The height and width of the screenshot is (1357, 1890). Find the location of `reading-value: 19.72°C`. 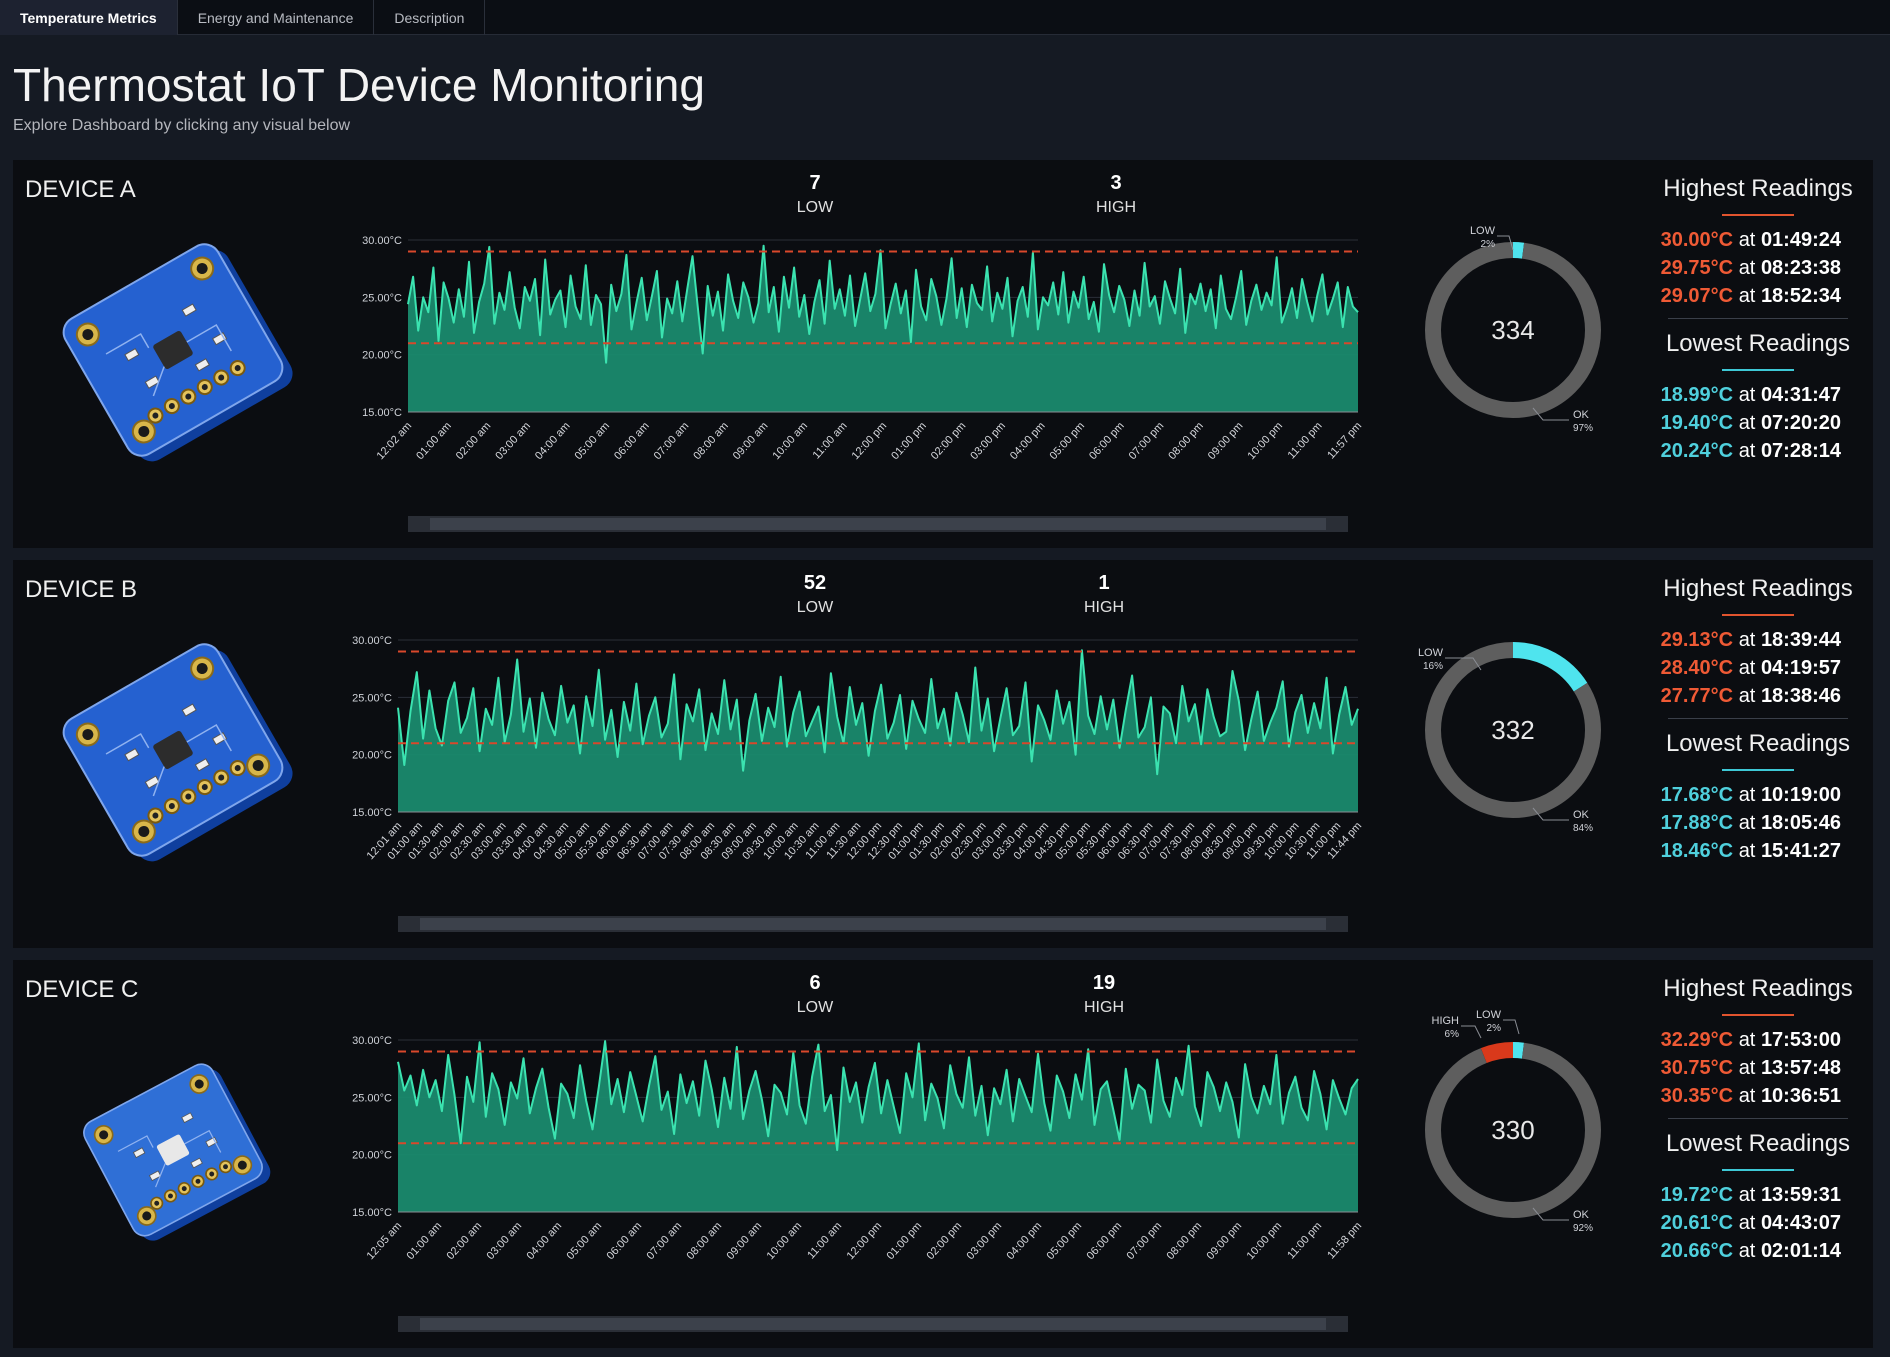

reading-value: 19.72°C is located at coordinates (1697, 1195).